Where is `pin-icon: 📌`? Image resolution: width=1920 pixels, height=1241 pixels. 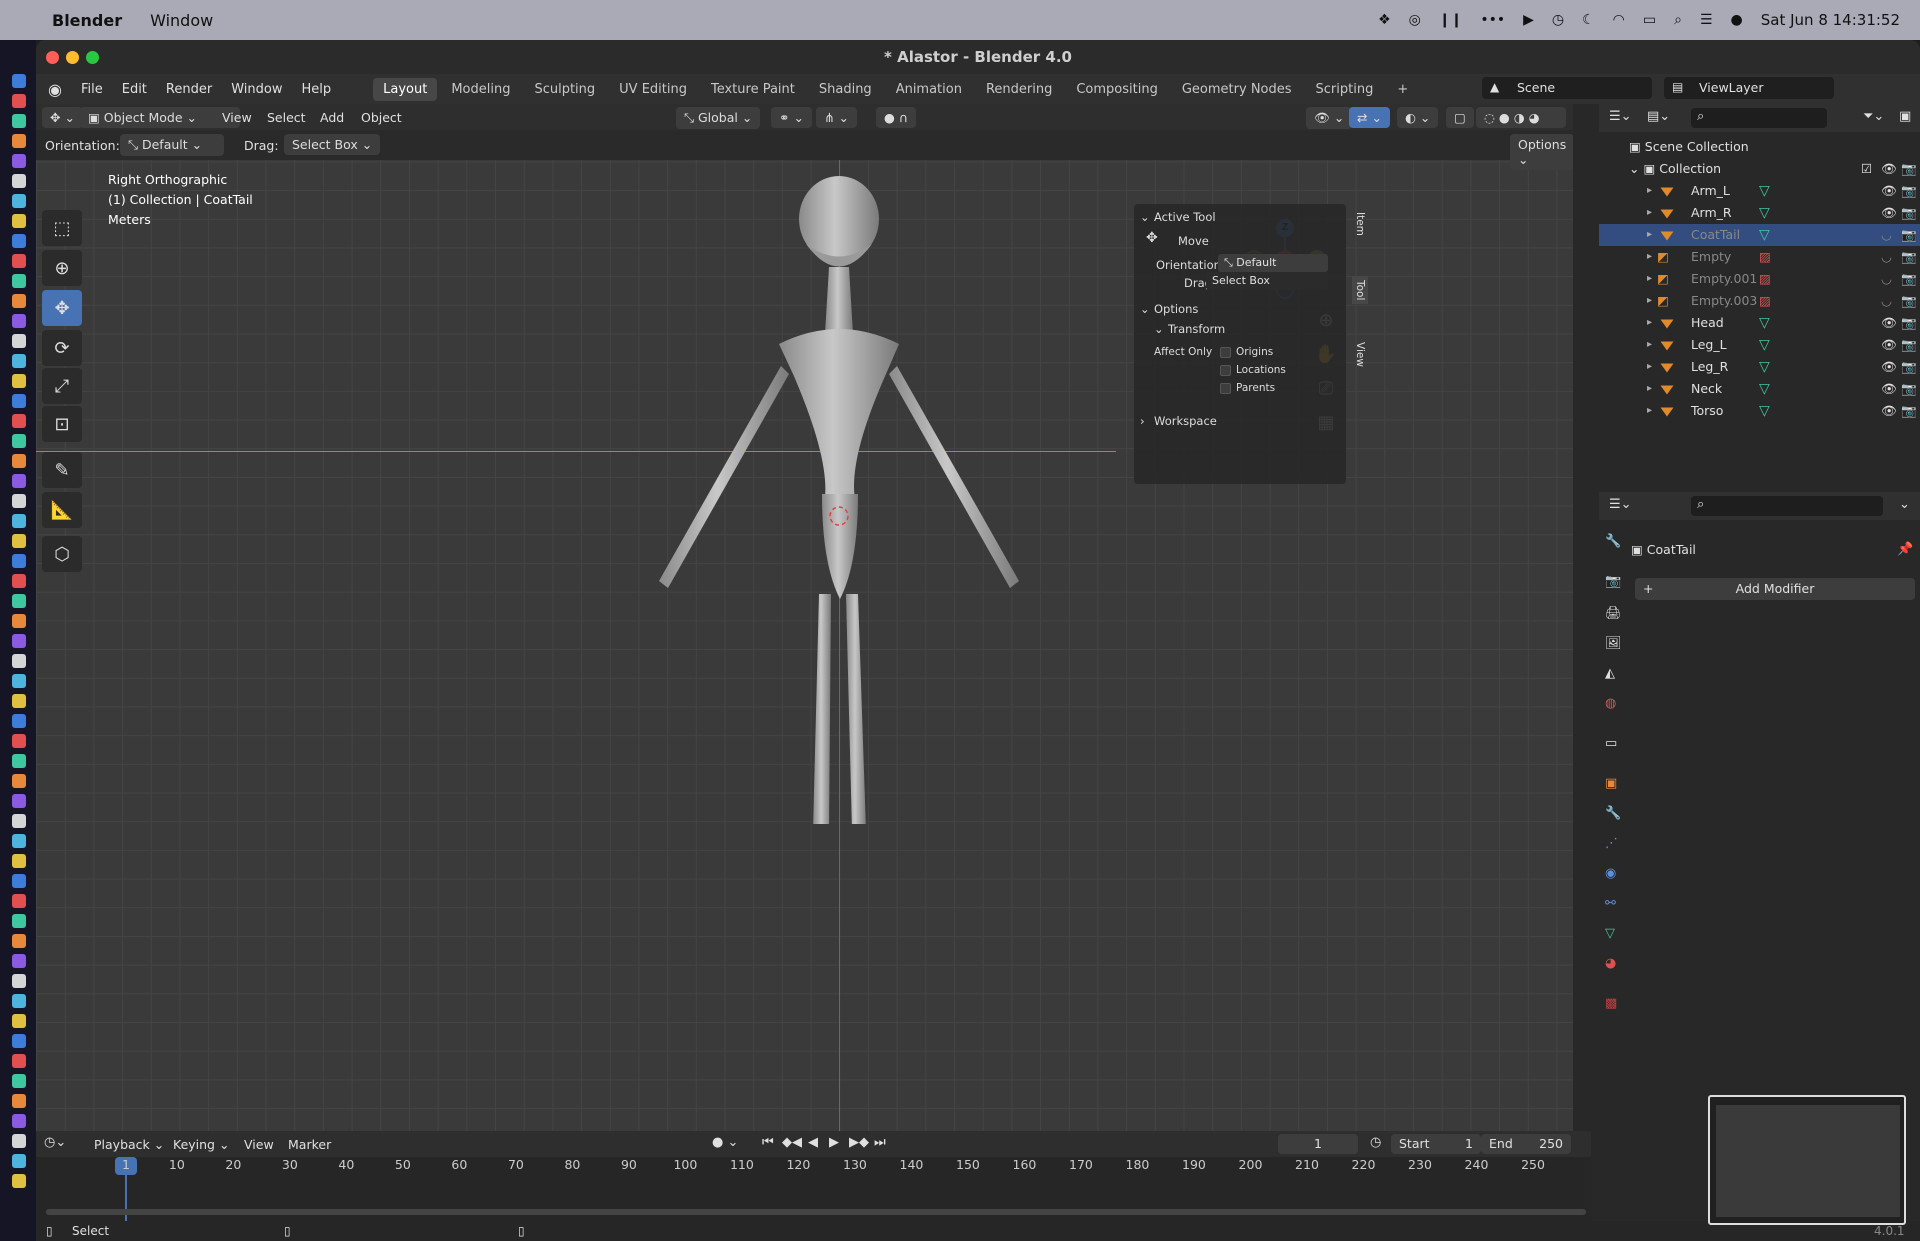
pin-icon: 📌 is located at coordinates (1905, 549).